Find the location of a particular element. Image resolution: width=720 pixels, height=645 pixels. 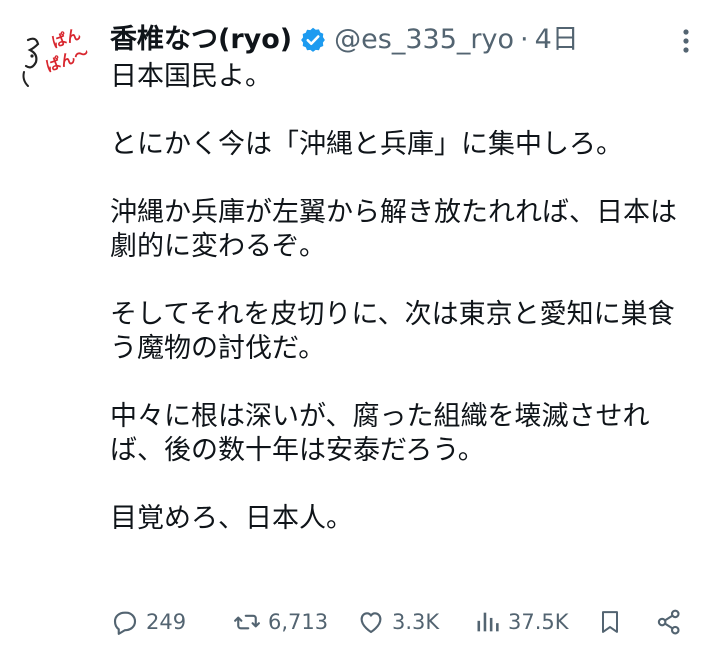

tweet-paragraph: 中々に根は深いが、腐った組織を壊滅させれ ば、後の数十年は安泰だろう。 is located at coordinates (380, 433).